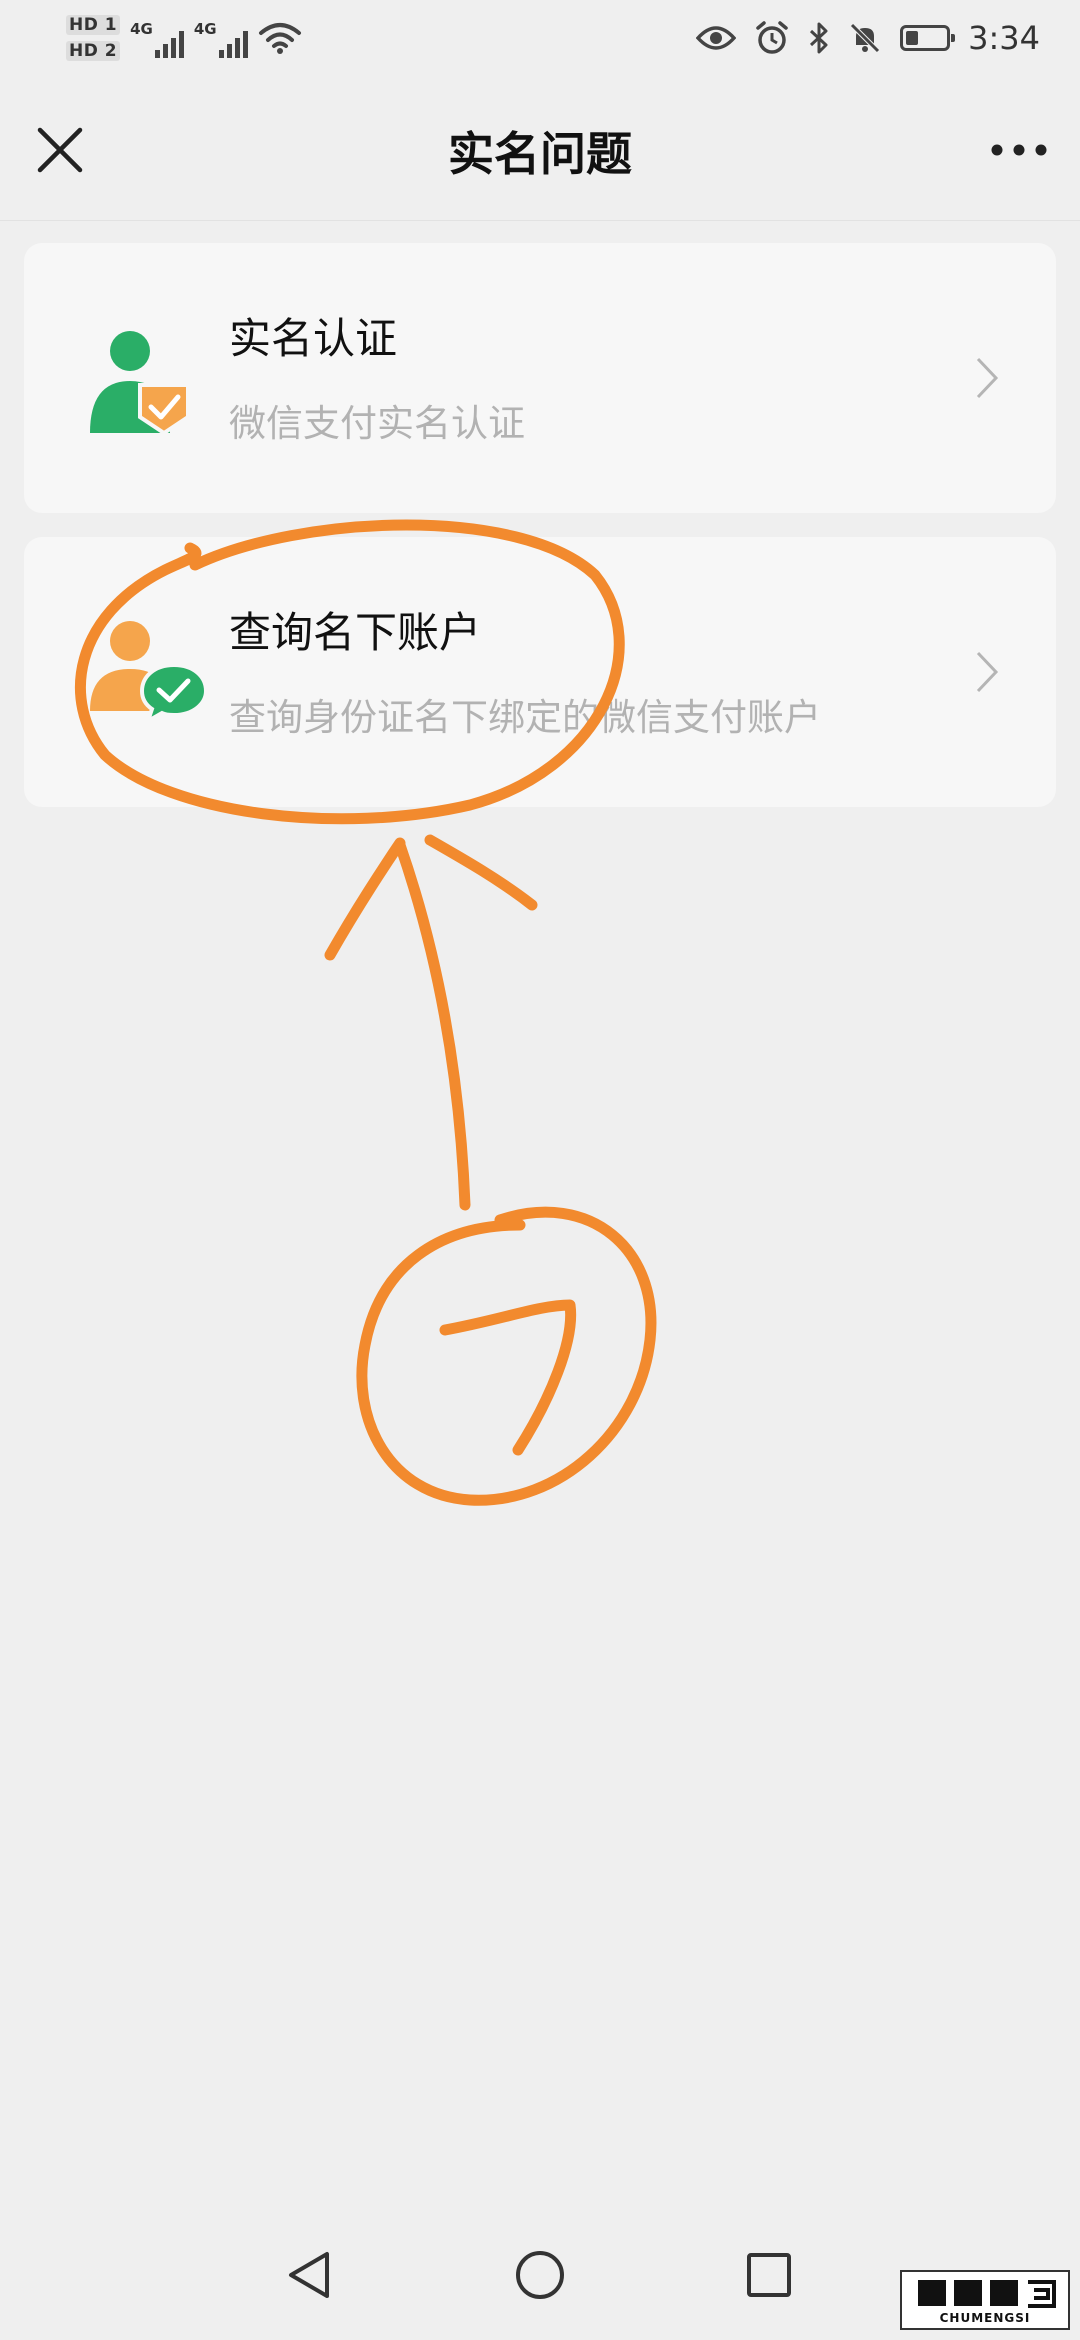 Image resolution: width=1080 pixels, height=2340 pixels. What do you see at coordinates (310, 2275) in the screenshot?
I see `back-icon` at bounding box center [310, 2275].